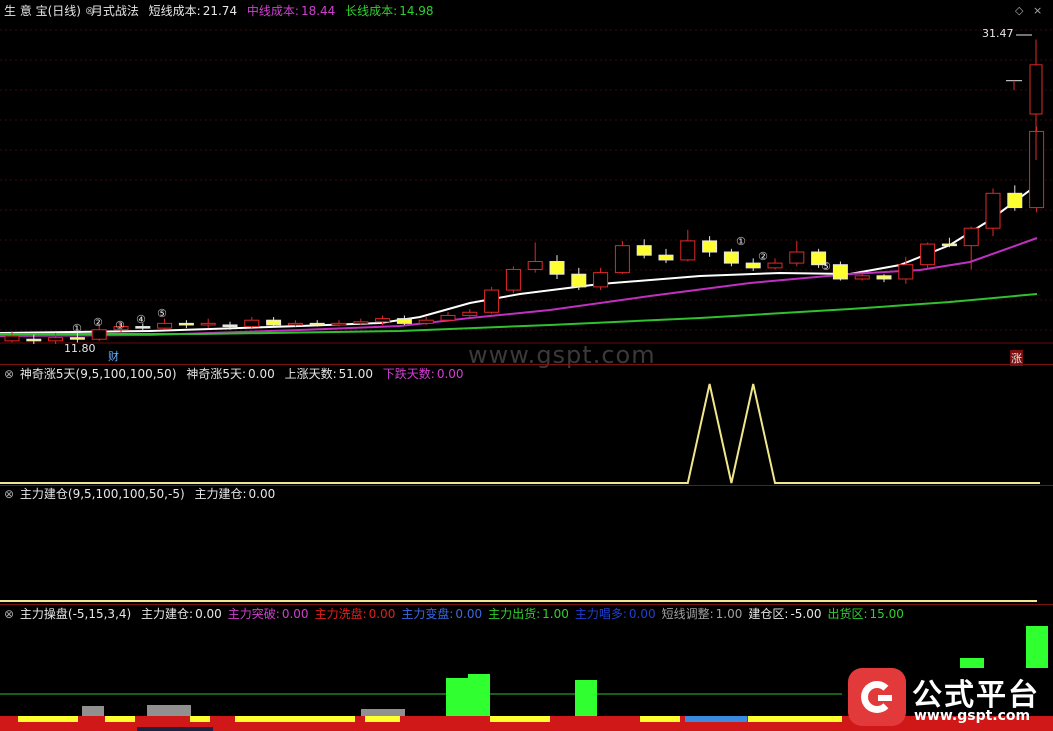 The height and width of the screenshot is (731, 1053). I want to click on high-price-label: 31.47, so click(998, 33).